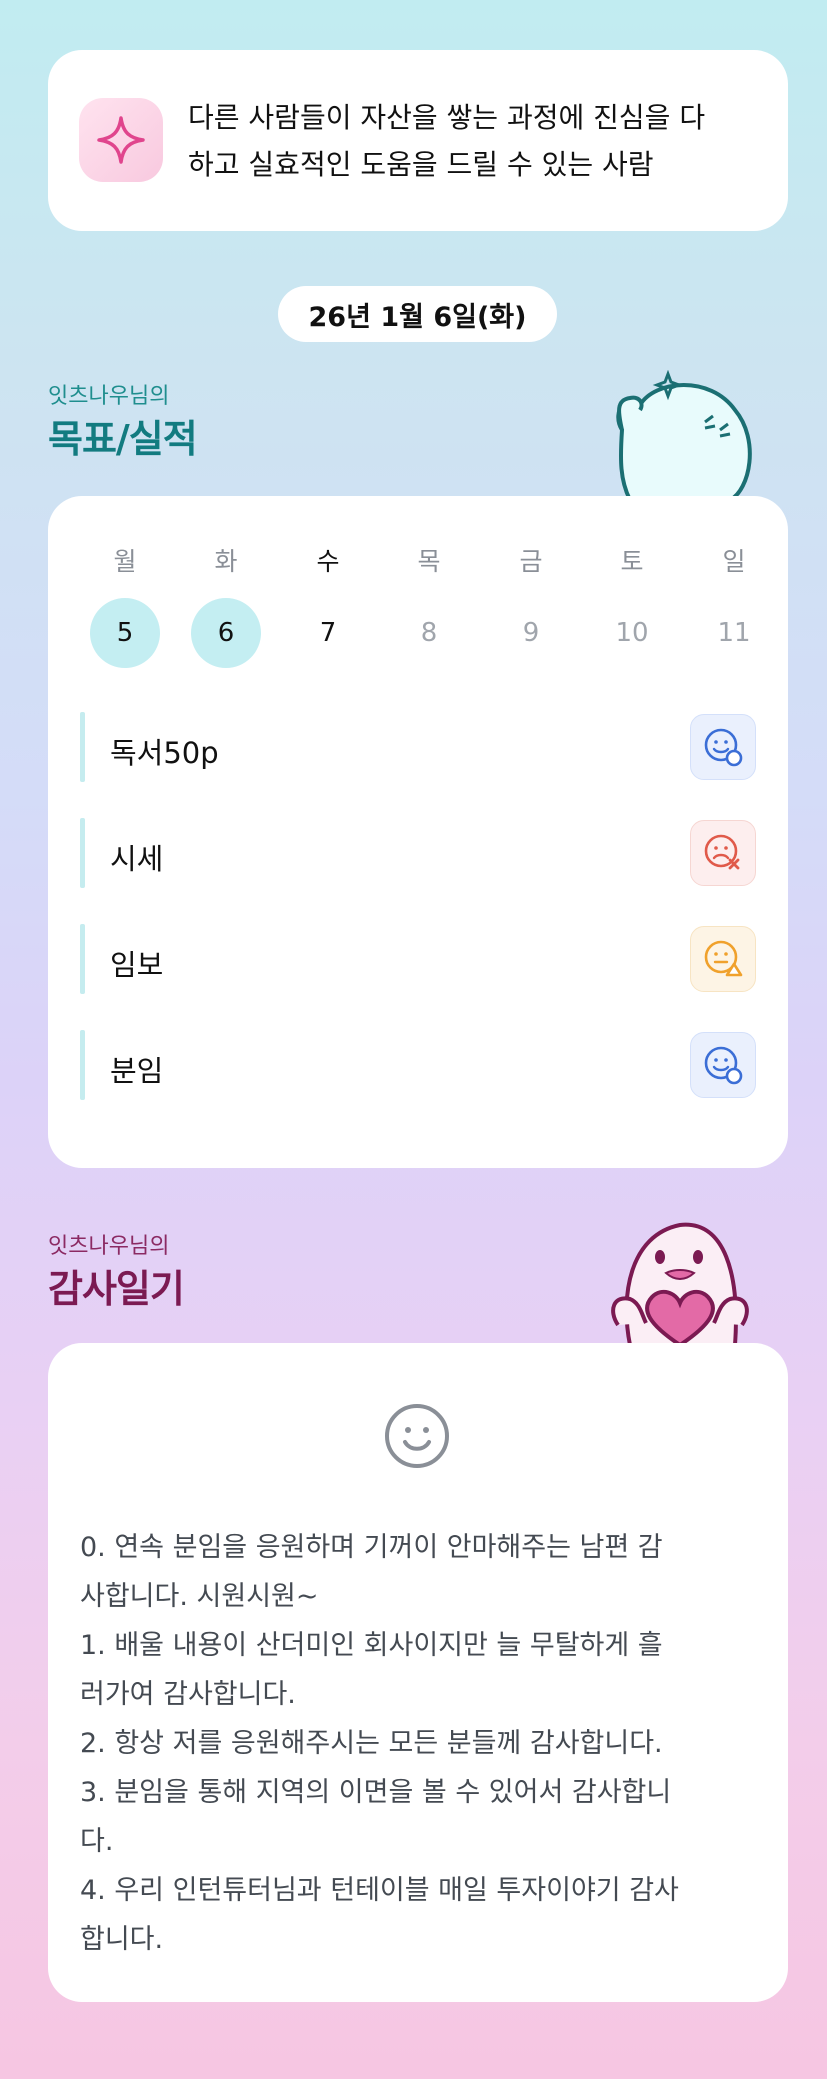 The width and height of the screenshot is (827, 2079). I want to click on character-illustration, so click(684, 435).